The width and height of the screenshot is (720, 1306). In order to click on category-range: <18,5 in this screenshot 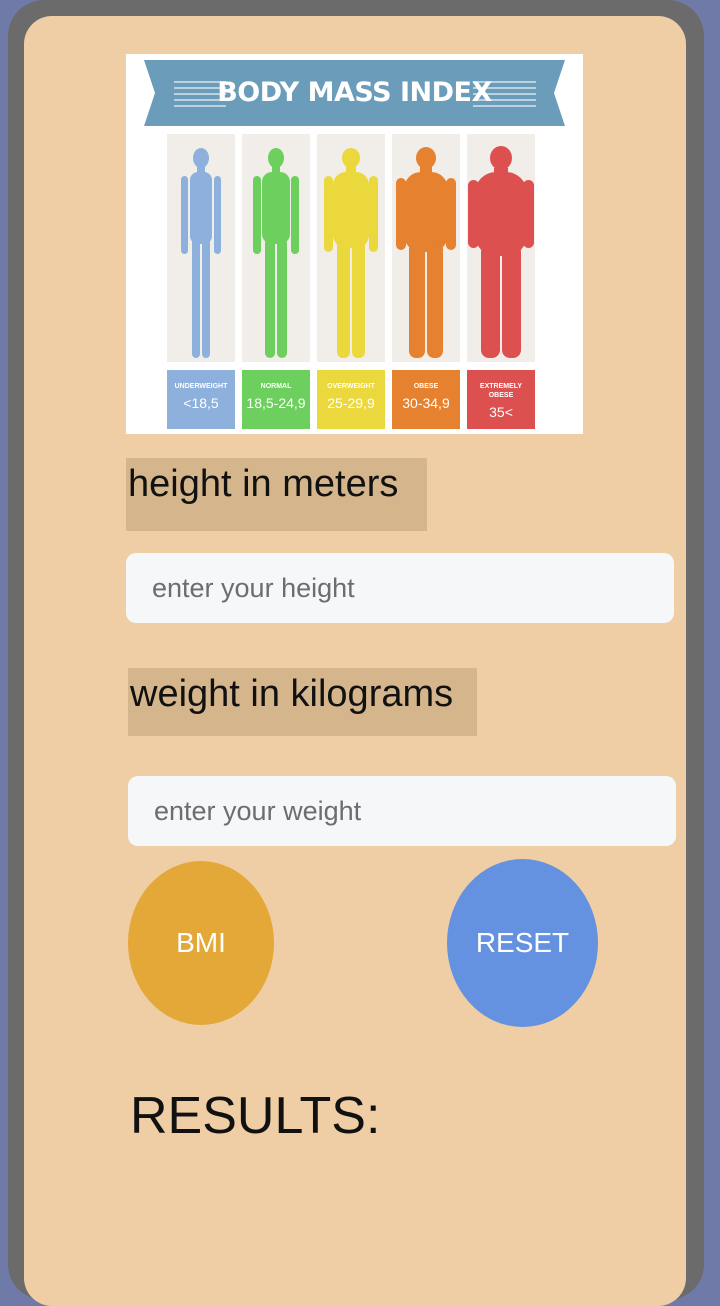, I will do `click(201, 403)`.